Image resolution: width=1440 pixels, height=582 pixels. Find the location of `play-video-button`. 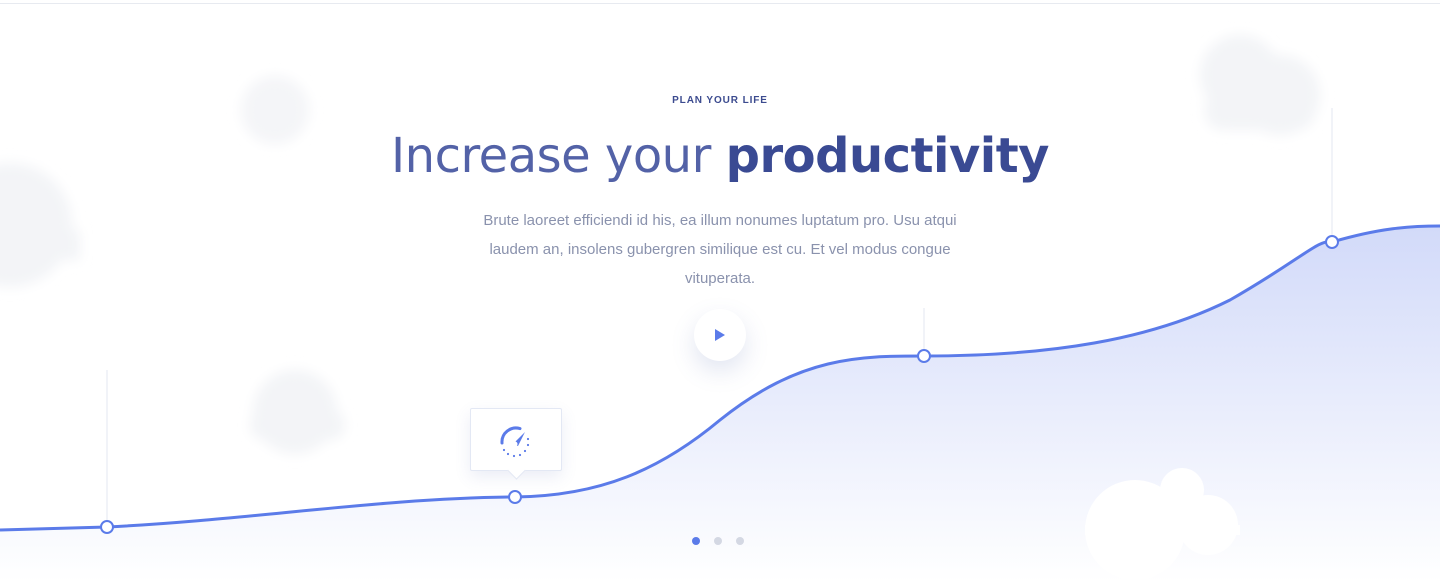

play-video-button is located at coordinates (720, 335).